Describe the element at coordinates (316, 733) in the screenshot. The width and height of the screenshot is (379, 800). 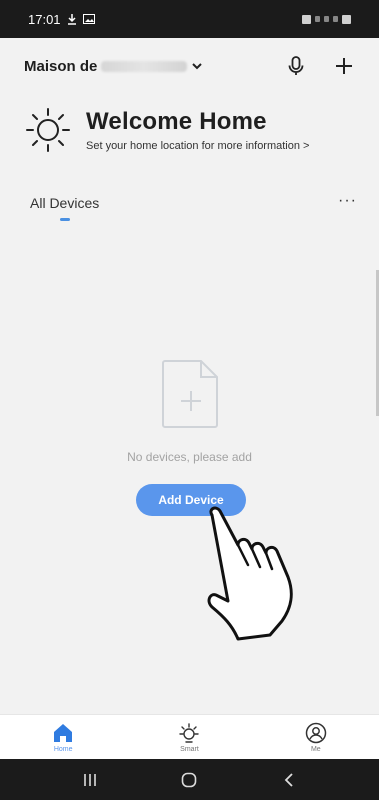
I see `profile-icon` at that location.